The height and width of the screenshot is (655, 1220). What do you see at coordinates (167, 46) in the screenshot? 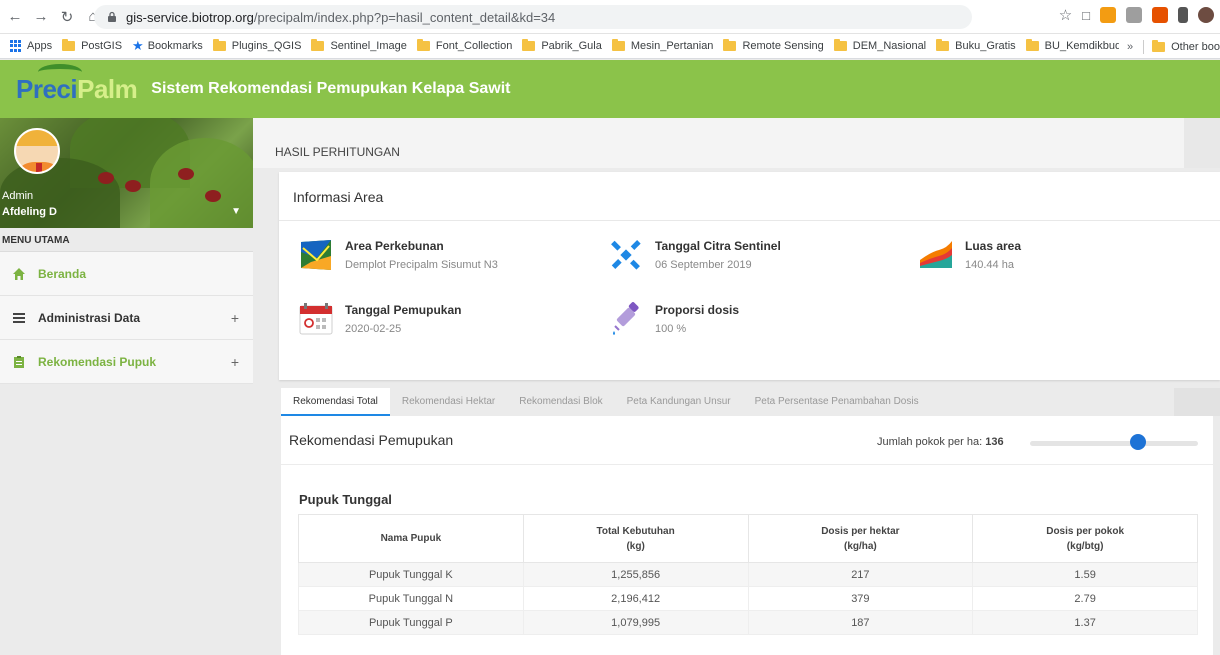
I see `bookmark-bookmarks: ★ Bookmarks` at bounding box center [167, 46].